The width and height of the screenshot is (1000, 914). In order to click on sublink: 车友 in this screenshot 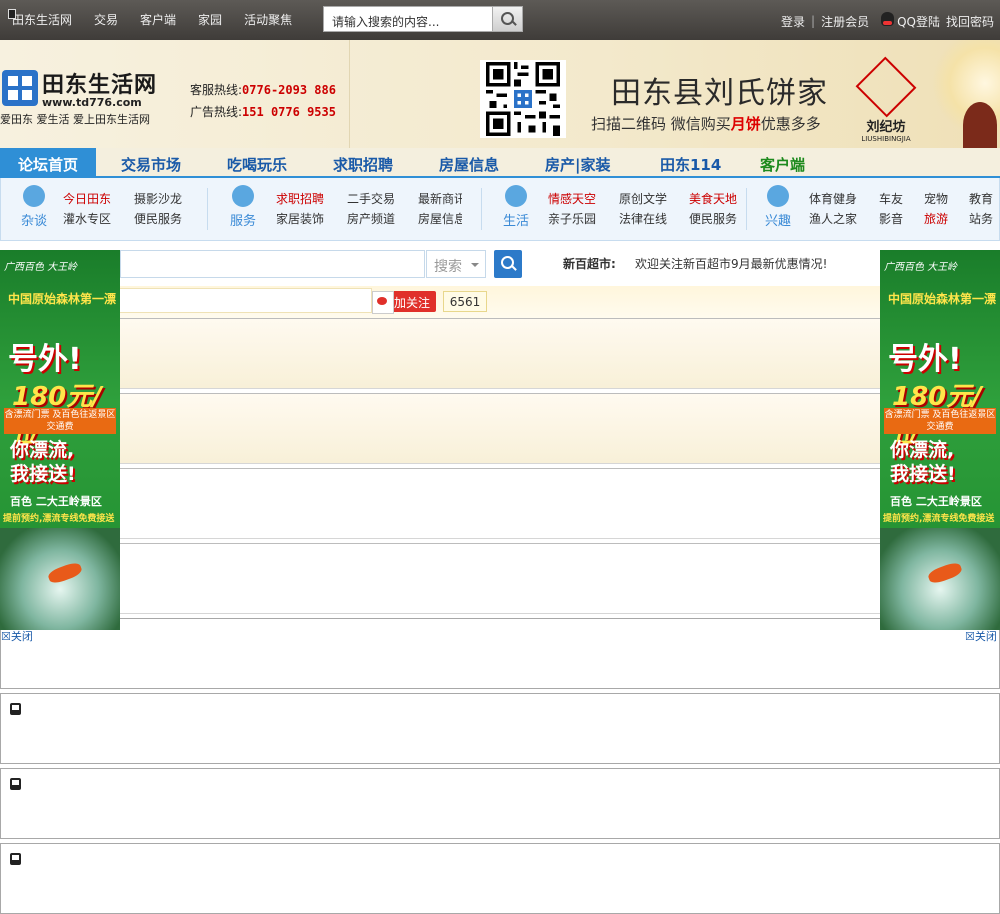, I will do `click(891, 198)`.